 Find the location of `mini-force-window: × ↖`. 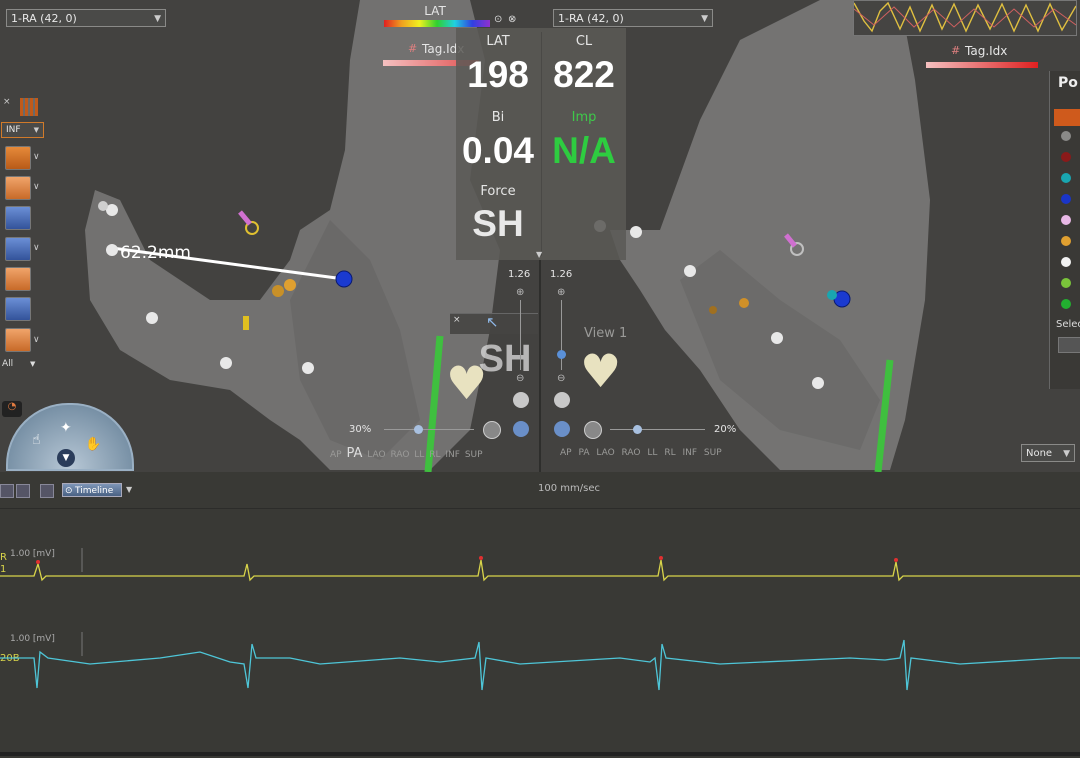

mini-force-window: × ↖ is located at coordinates (494, 323).